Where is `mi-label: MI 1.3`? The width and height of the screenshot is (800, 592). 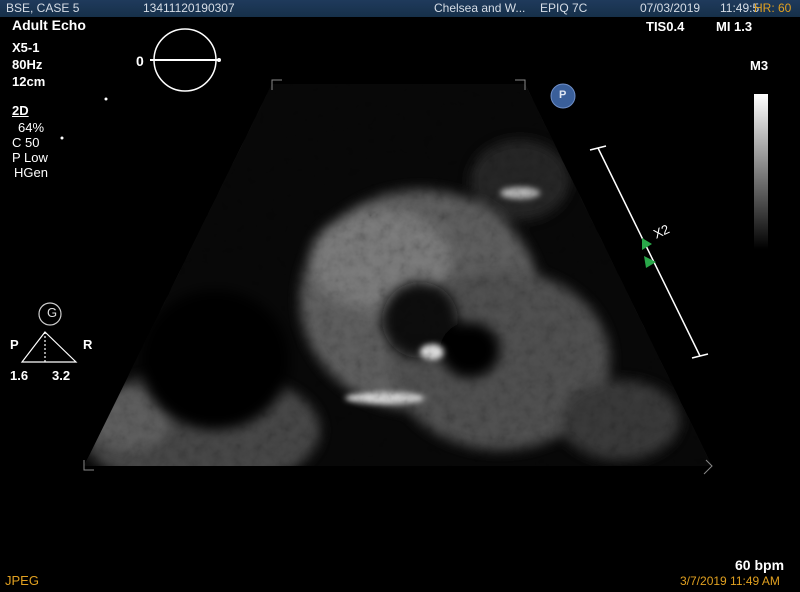
mi-label: MI 1.3 is located at coordinates (734, 26).